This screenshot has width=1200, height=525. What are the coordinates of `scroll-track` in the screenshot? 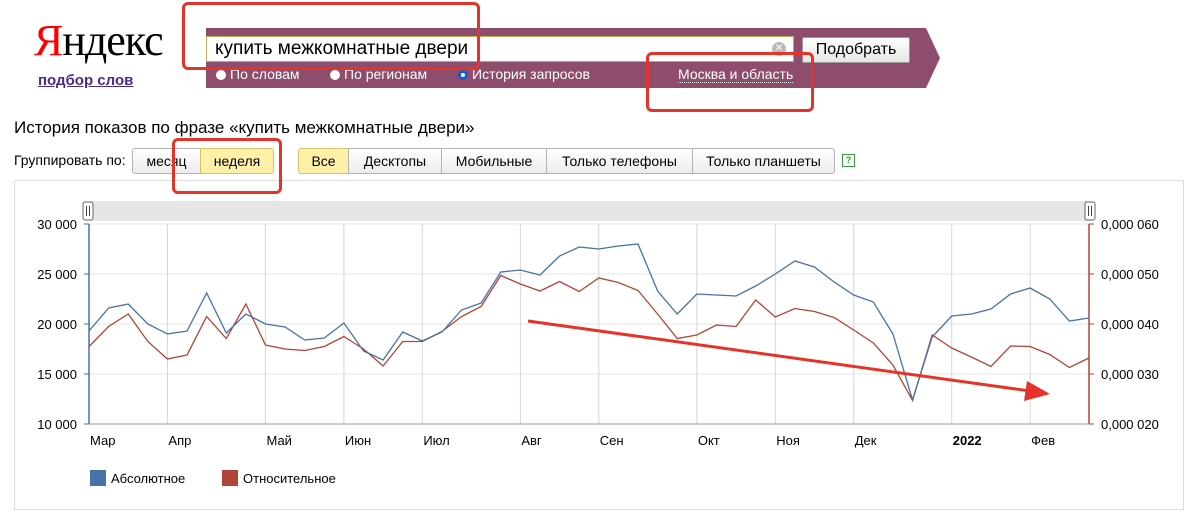 It's located at (591, 211).